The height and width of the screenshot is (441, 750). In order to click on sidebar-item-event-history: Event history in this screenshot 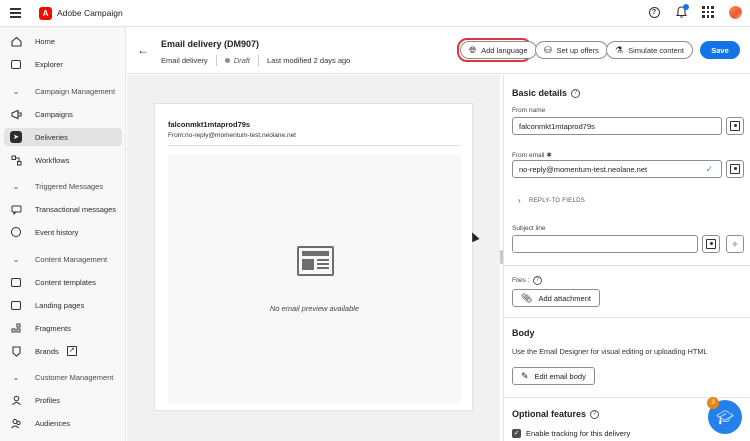, I will do `click(63, 232)`.